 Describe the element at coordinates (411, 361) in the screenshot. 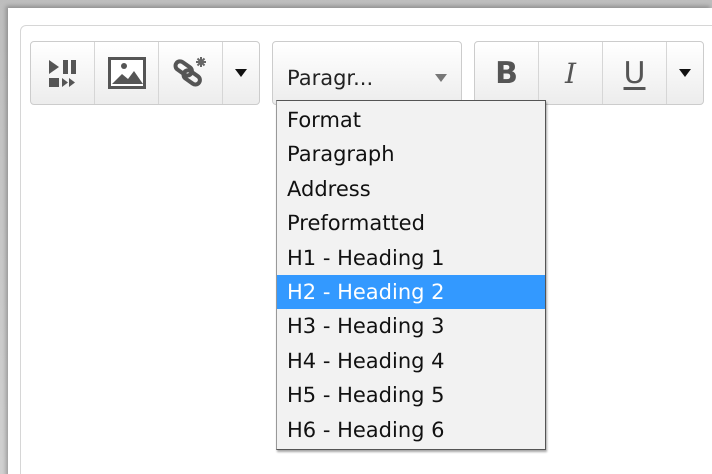

I see `menu-item: H4 - Heading 4` at that location.